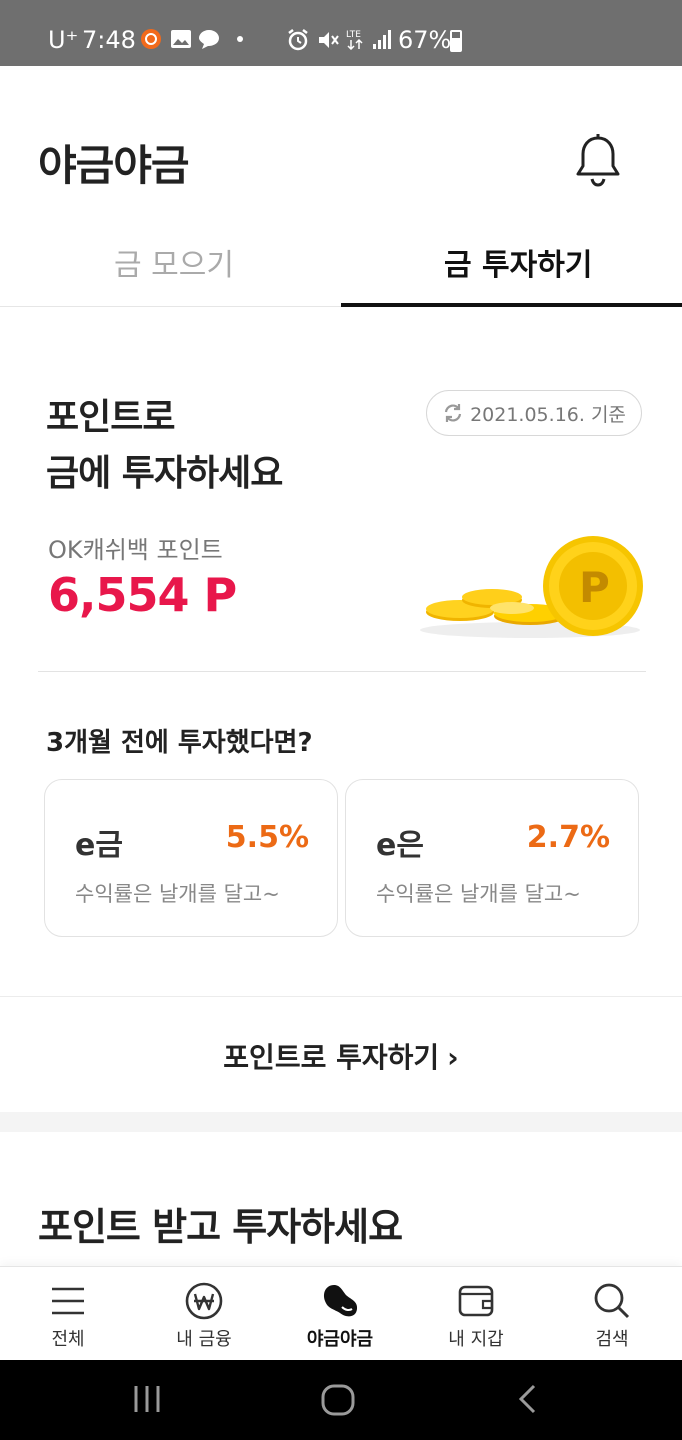 The image size is (682, 1440). Describe the element at coordinates (518, 262) in the screenshot. I see `tab-invest-gold: 금 투자하기` at that location.